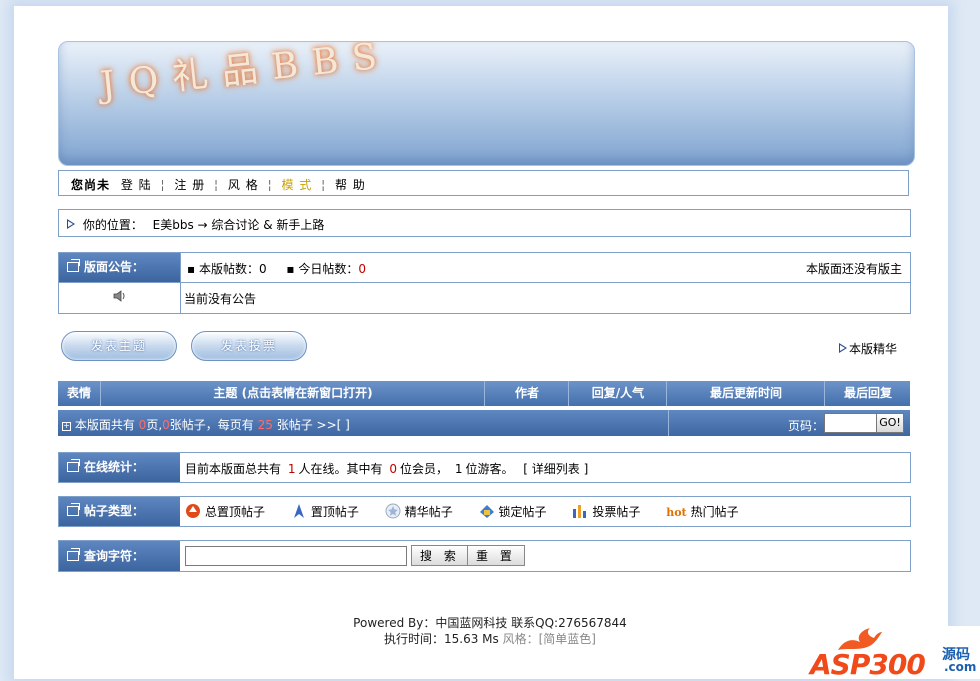  I want to click on style-link: [简单蓝色], so click(567, 639).